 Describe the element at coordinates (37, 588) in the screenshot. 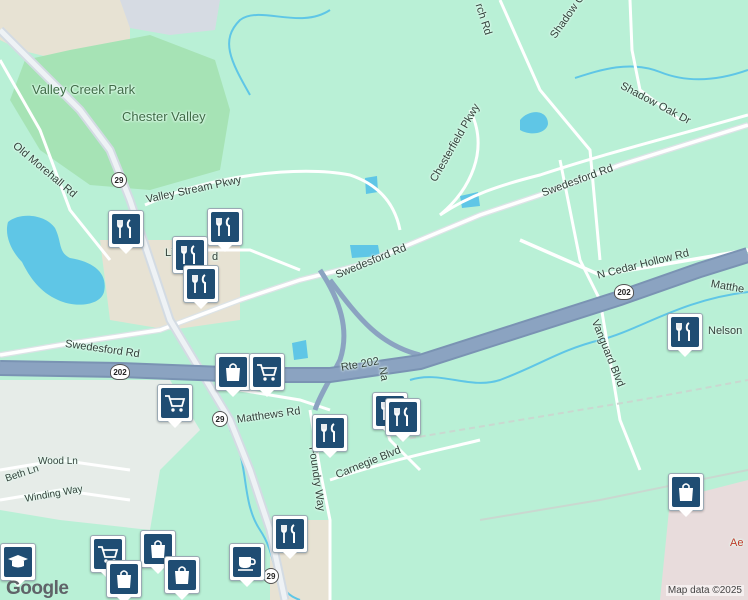

I see `google-logo: Google` at that location.